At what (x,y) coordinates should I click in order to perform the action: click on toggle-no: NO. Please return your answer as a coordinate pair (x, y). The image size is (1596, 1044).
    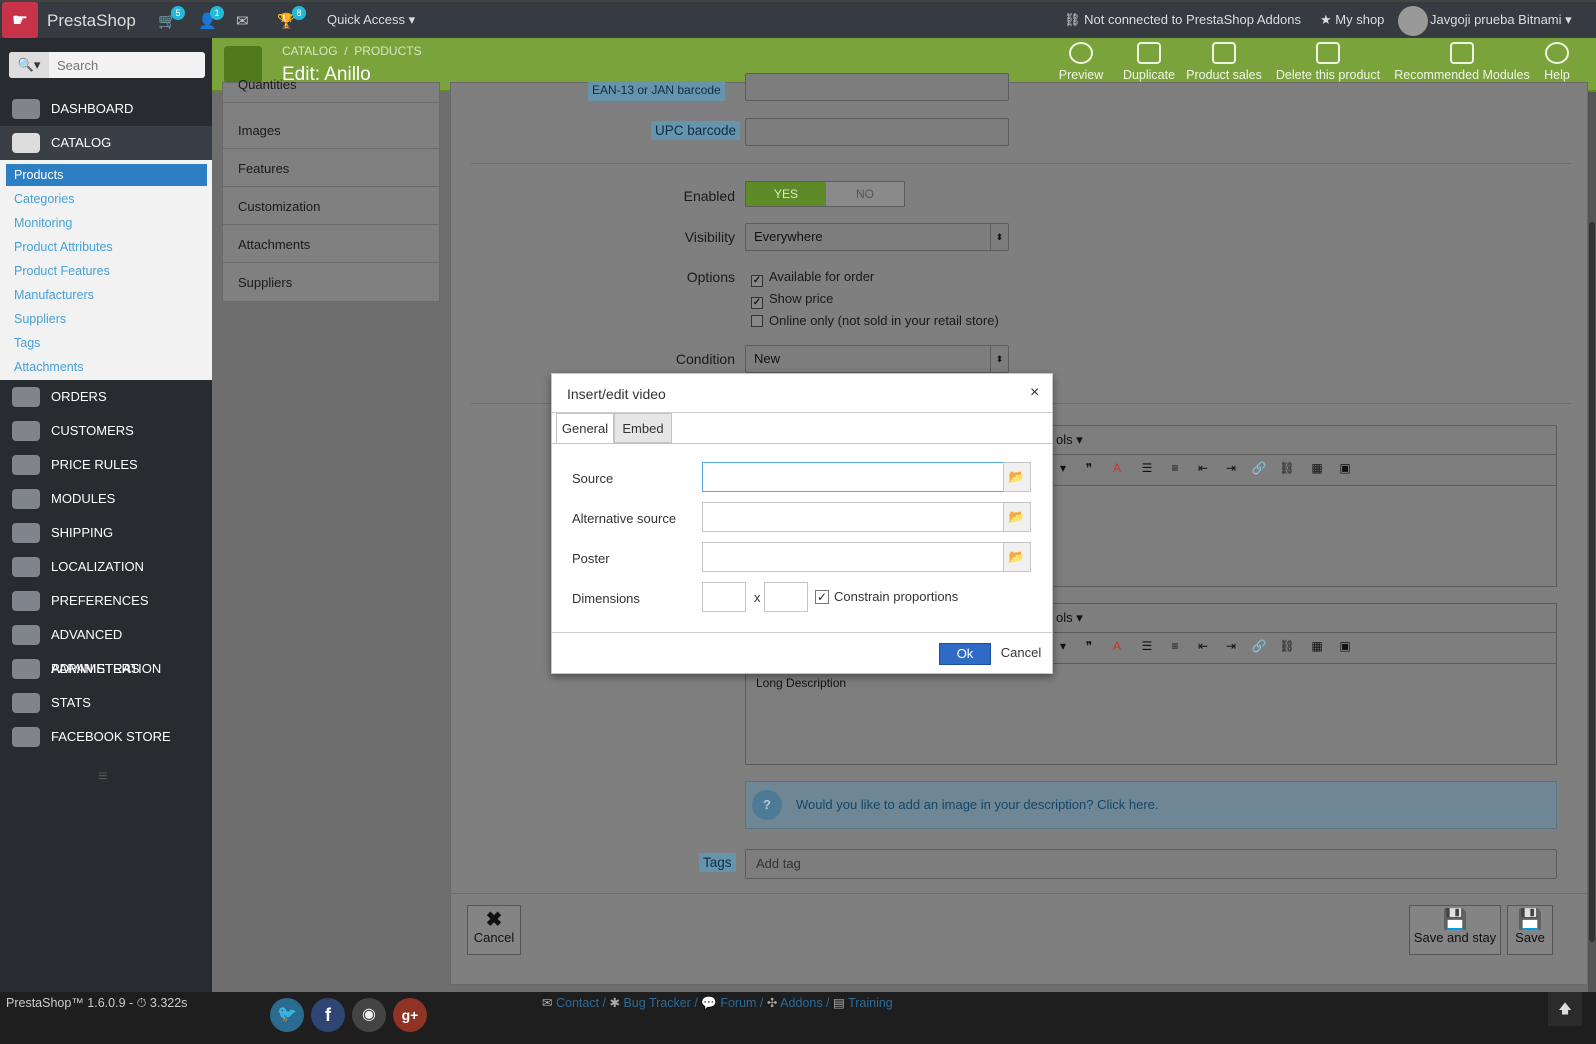
    Looking at the image, I should click on (865, 194).